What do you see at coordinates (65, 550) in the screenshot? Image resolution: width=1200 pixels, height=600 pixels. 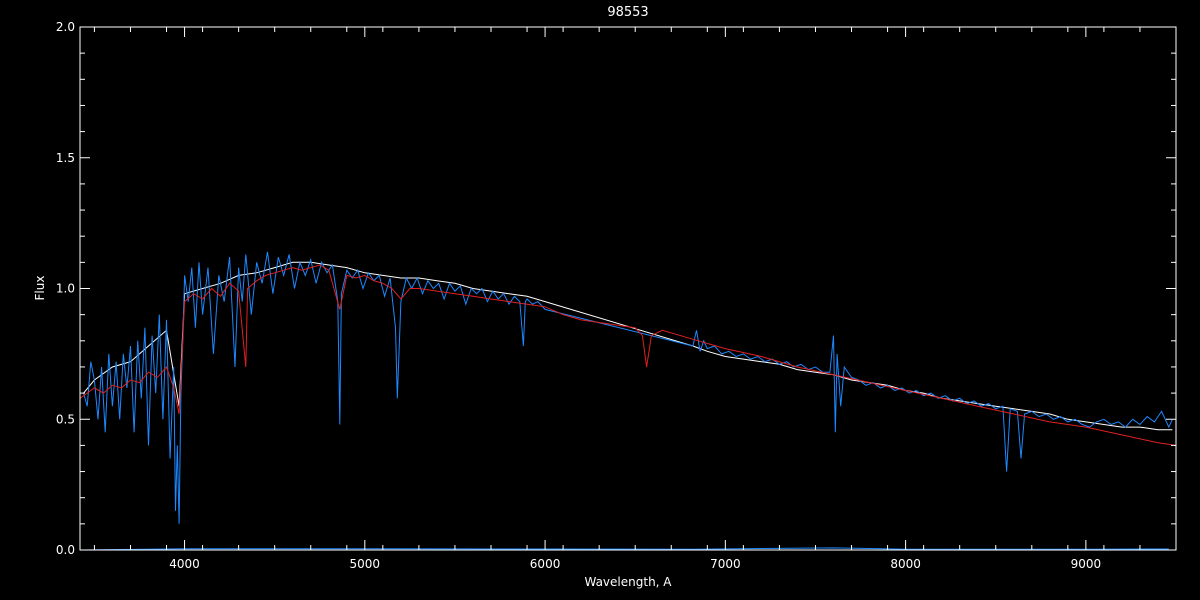 I see `y-tick-label: 0.0` at bounding box center [65, 550].